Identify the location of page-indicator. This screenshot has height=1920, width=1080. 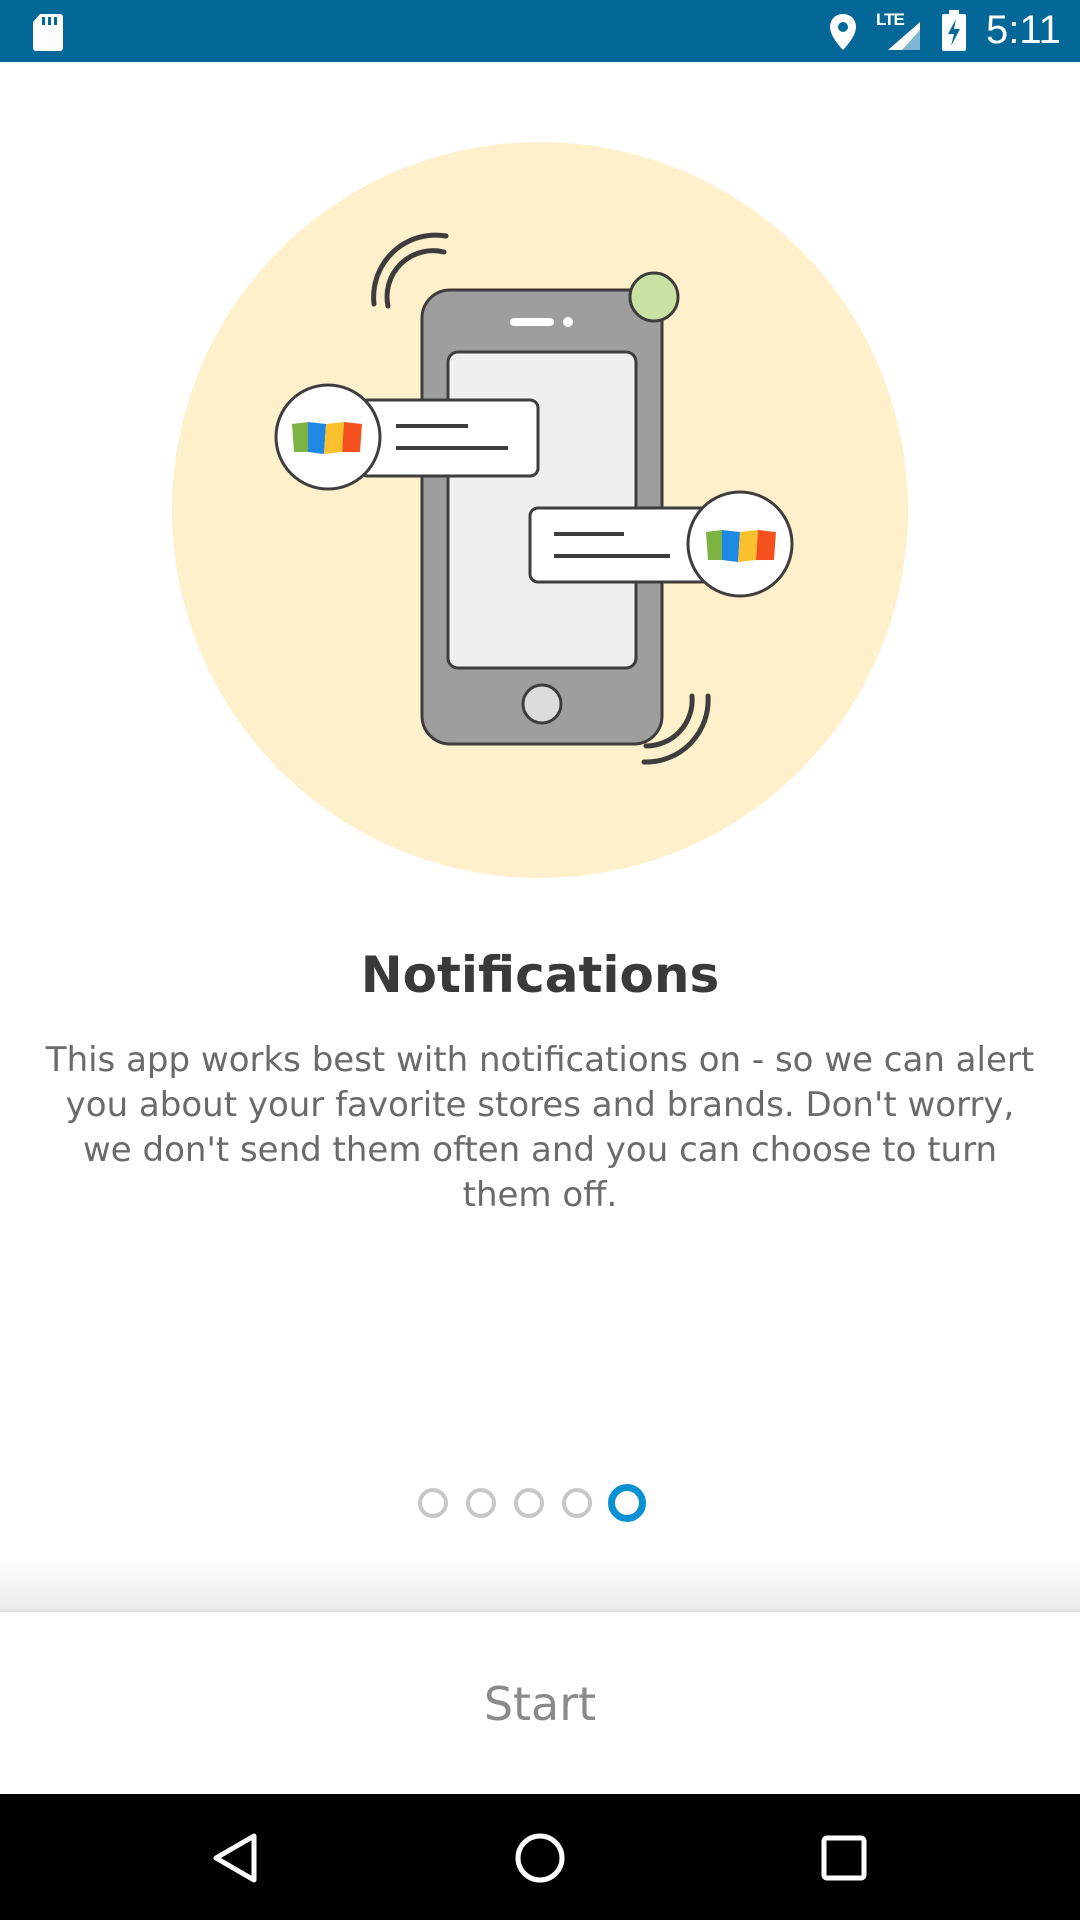
(540, 1506).